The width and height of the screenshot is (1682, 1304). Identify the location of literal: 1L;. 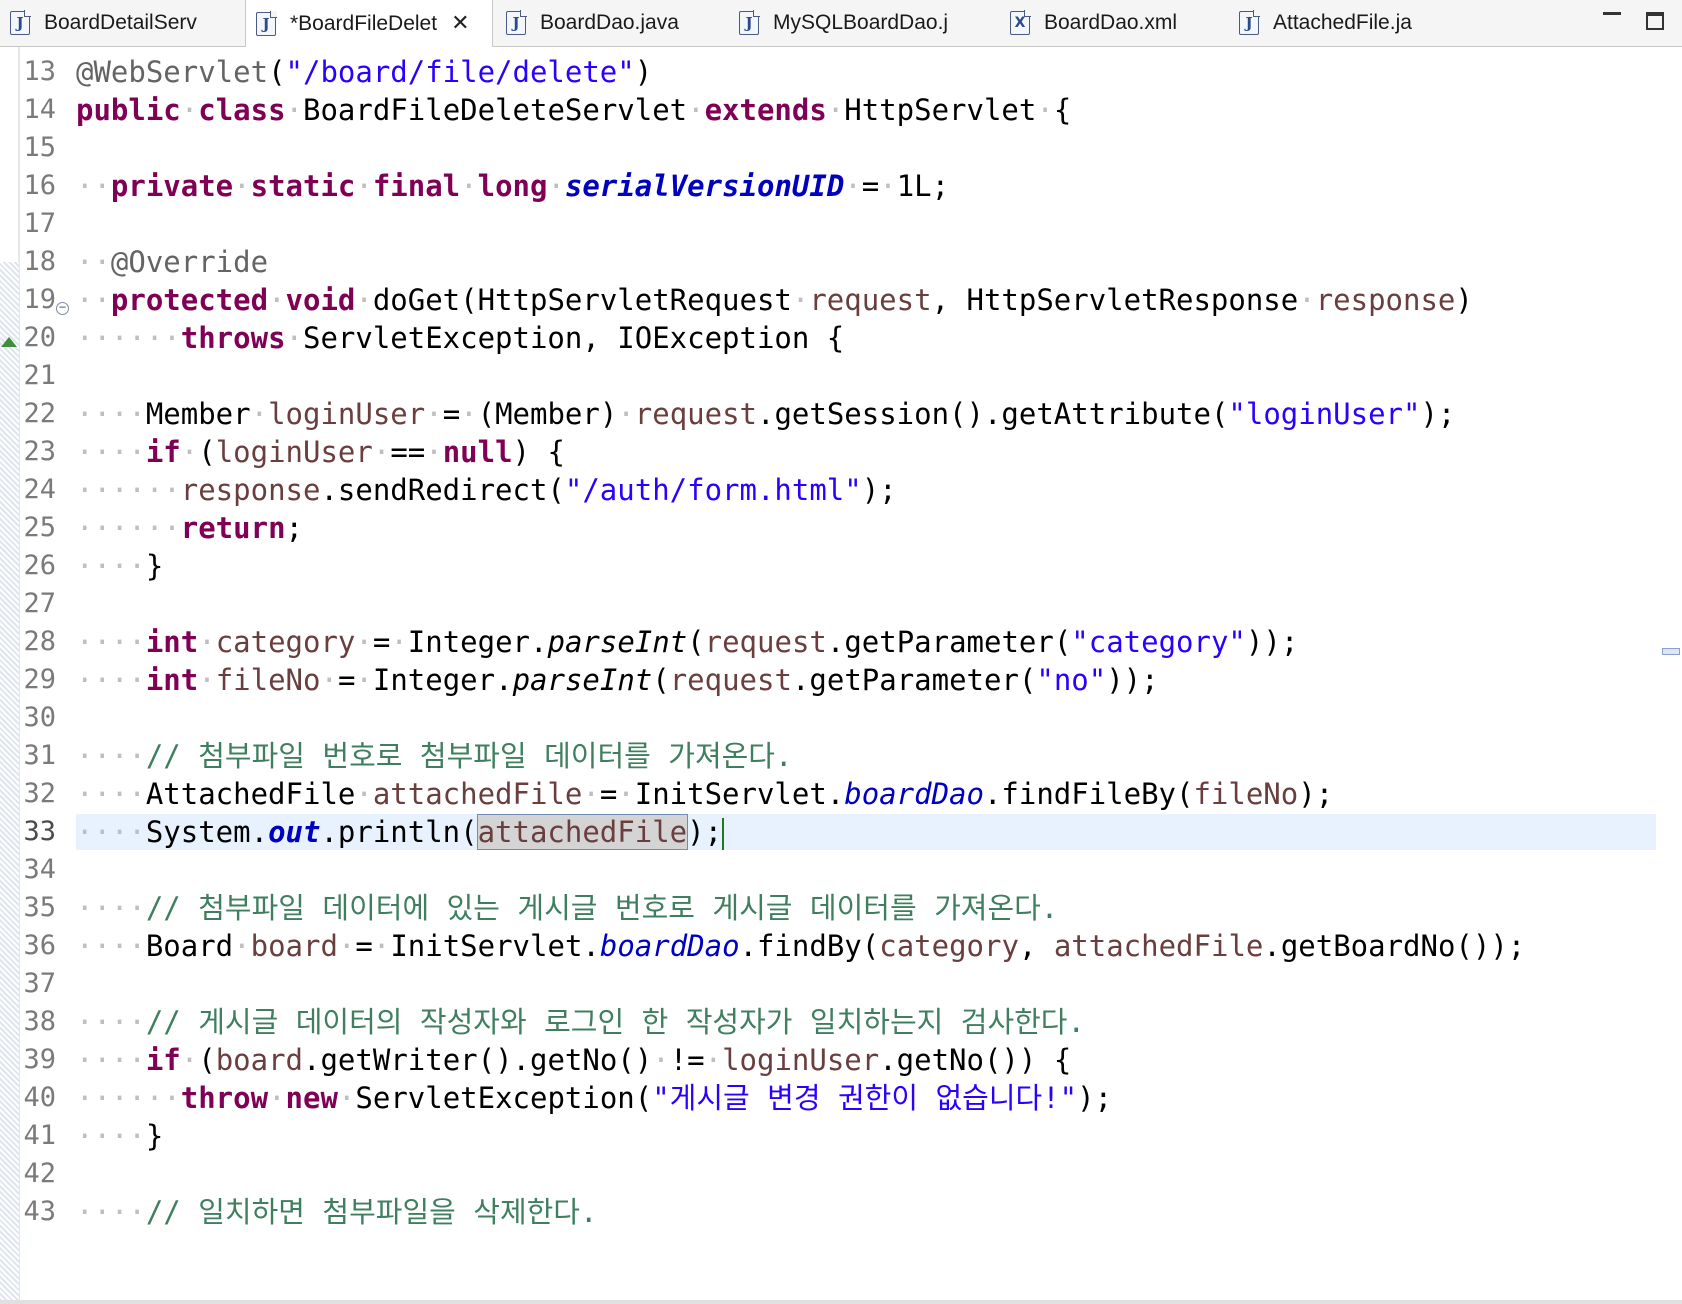
(923, 186).